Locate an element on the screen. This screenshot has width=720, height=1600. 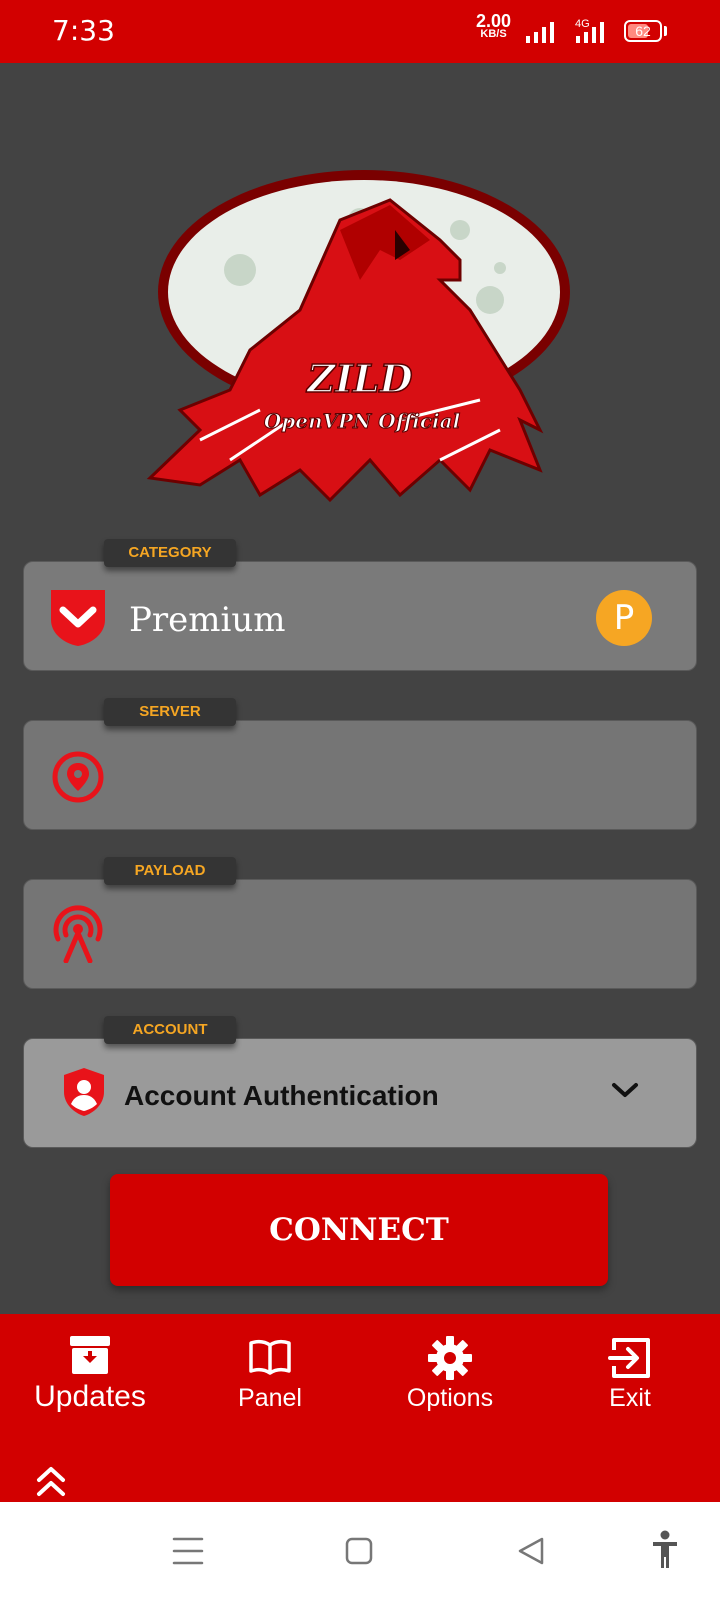
nav-updates: Updates is located at coordinates (90, 1374).